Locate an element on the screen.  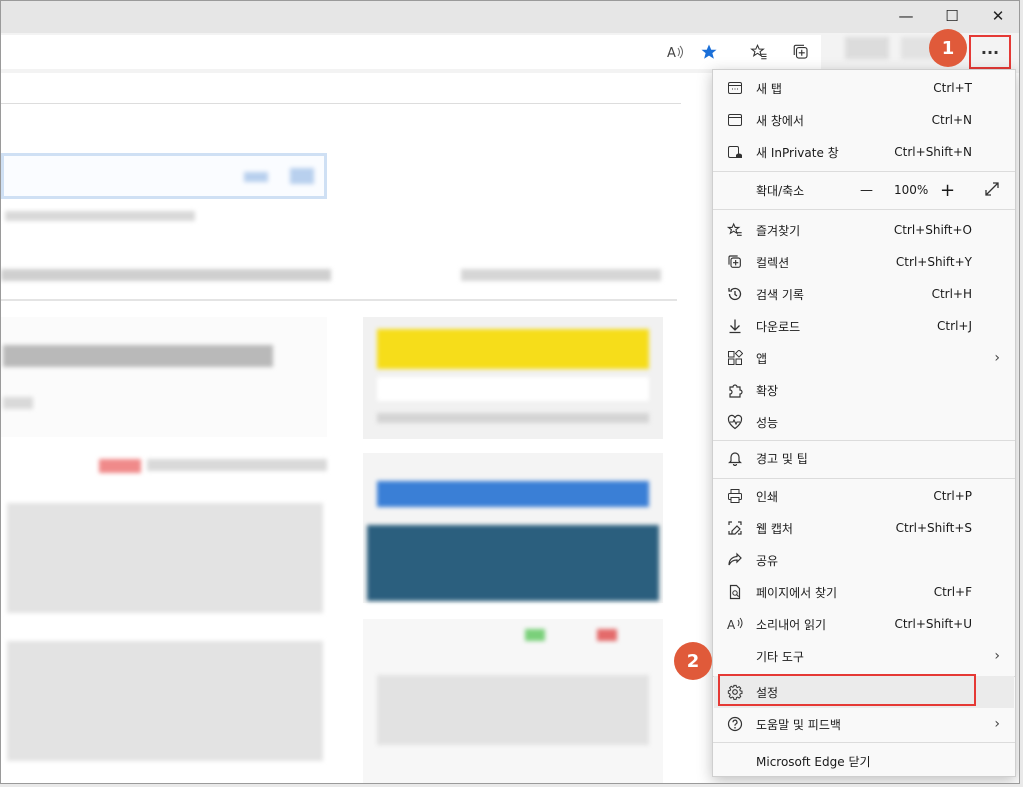
menu-web-capture: 웹 캡처 Ctrl+Shift+S is located at coordinates (864, 528).